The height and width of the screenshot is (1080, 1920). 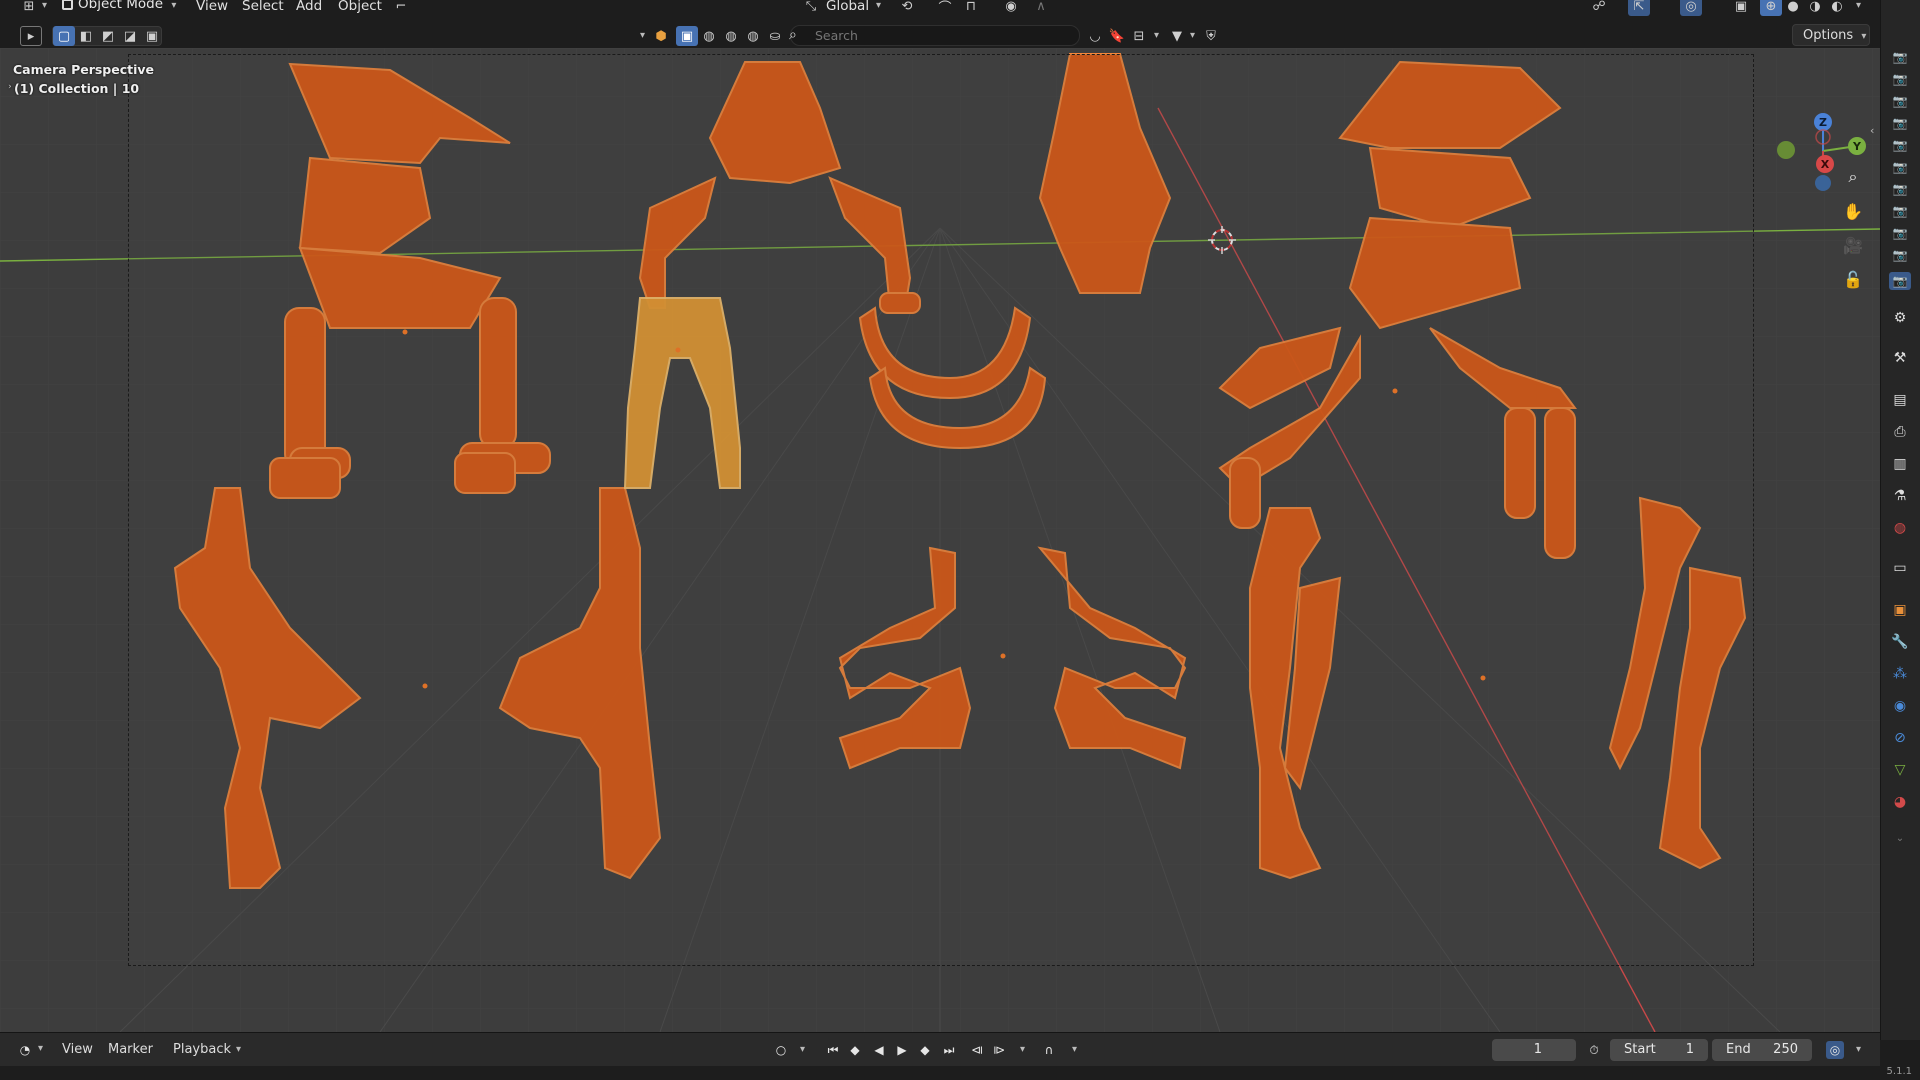 What do you see at coordinates (25, 1050) in the screenshot?
I see `timeline-editor-icon: ◔` at bounding box center [25, 1050].